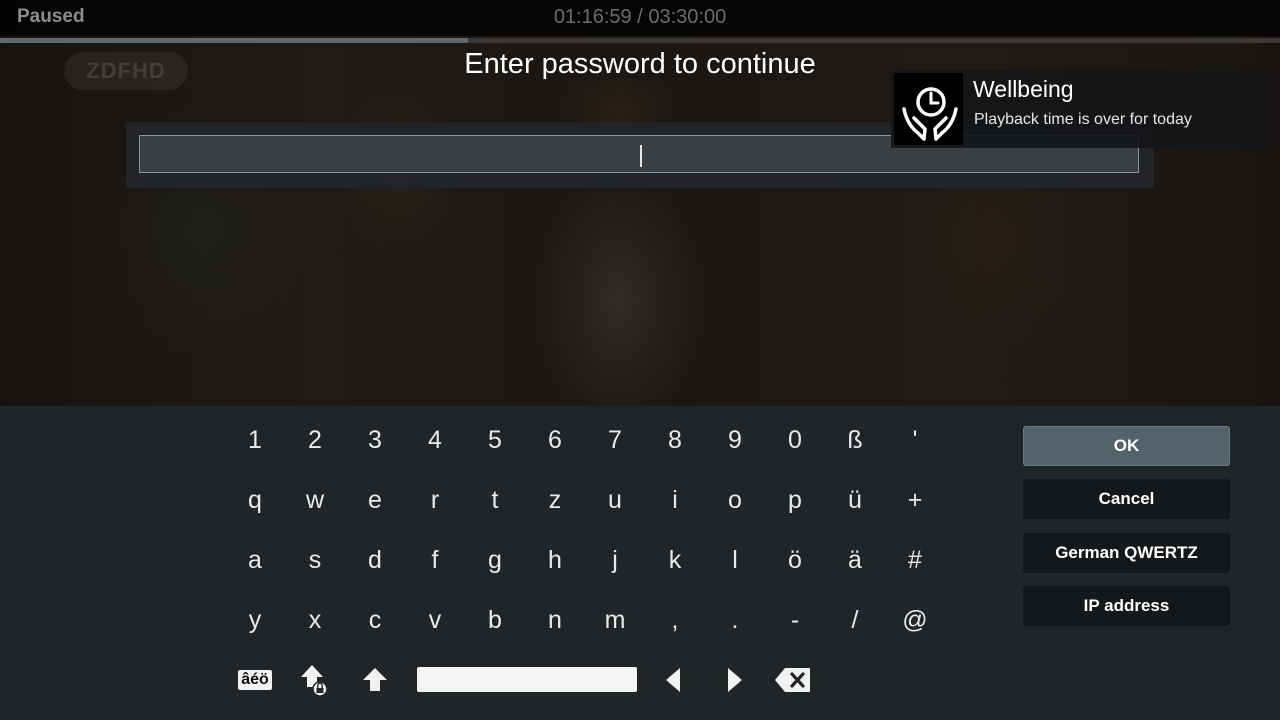  I want to click on ok-button: OK, so click(1126, 446).